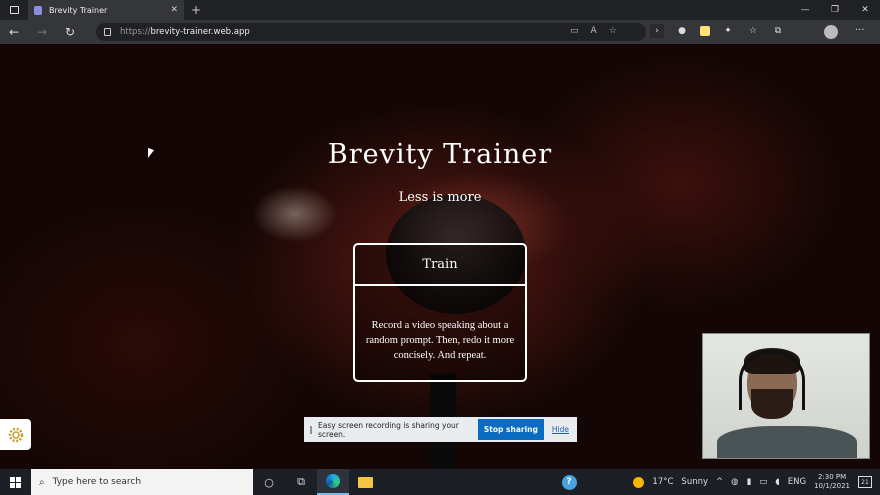 The height and width of the screenshot is (495, 880). Describe the element at coordinates (786, 396) in the screenshot. I see `webcam-overlay` at that location.